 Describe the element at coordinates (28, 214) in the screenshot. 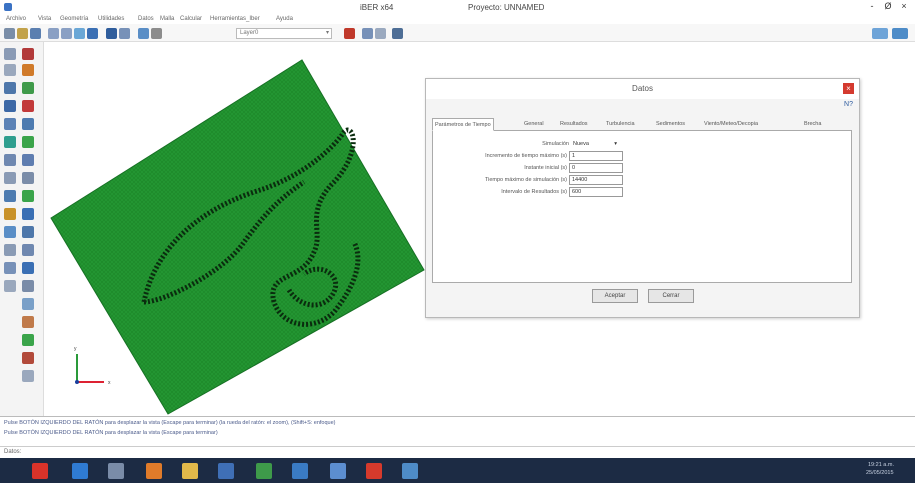

I see `inlet-icon` at that location.